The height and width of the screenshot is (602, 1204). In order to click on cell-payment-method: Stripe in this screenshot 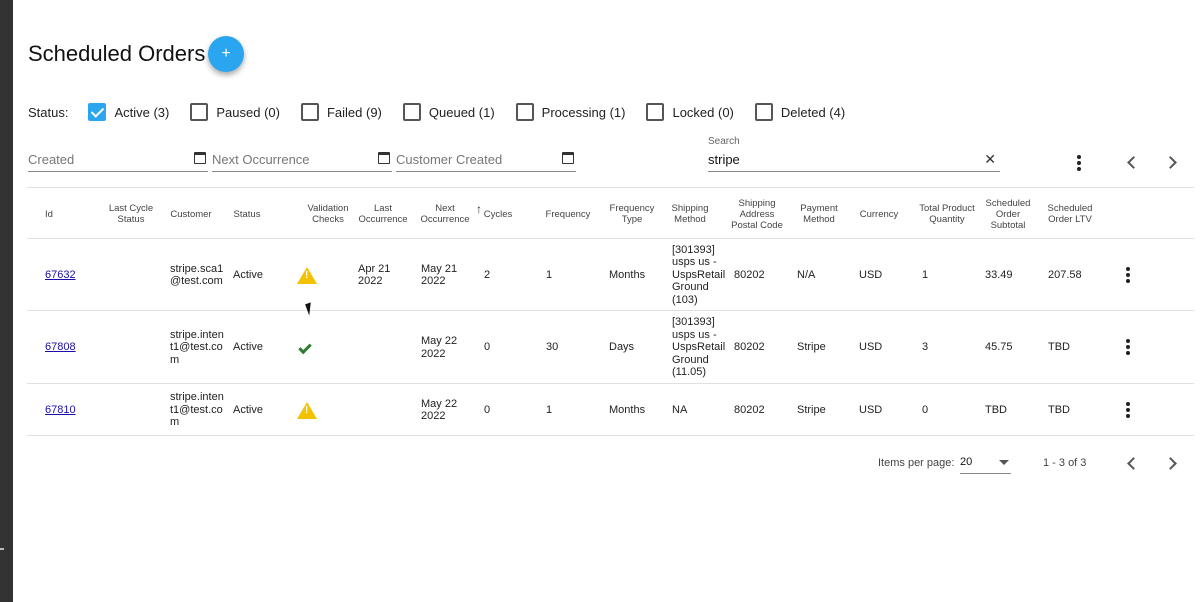, I will do `click(811, 409)`.